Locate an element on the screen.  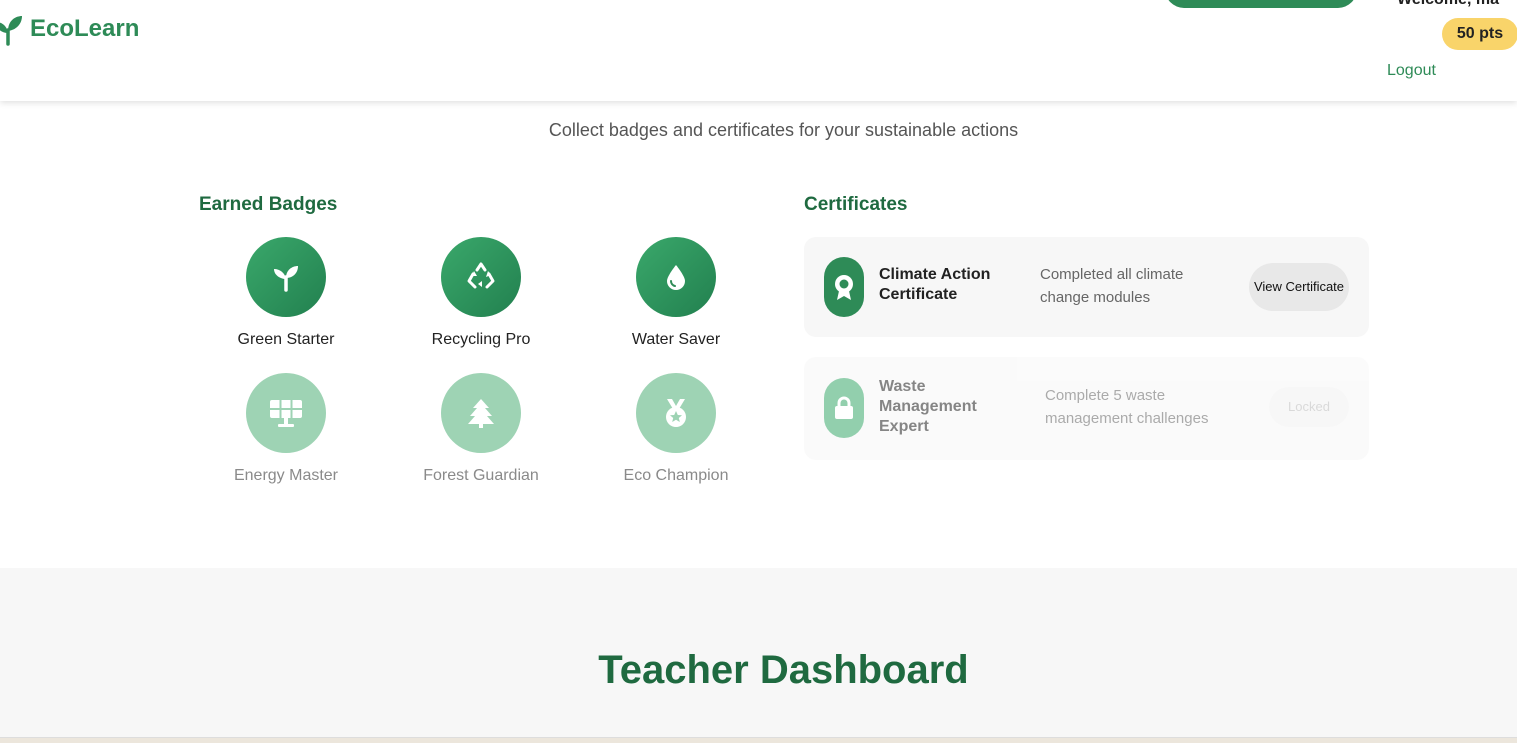
recycle-icon is located at coordinates (481, 275).